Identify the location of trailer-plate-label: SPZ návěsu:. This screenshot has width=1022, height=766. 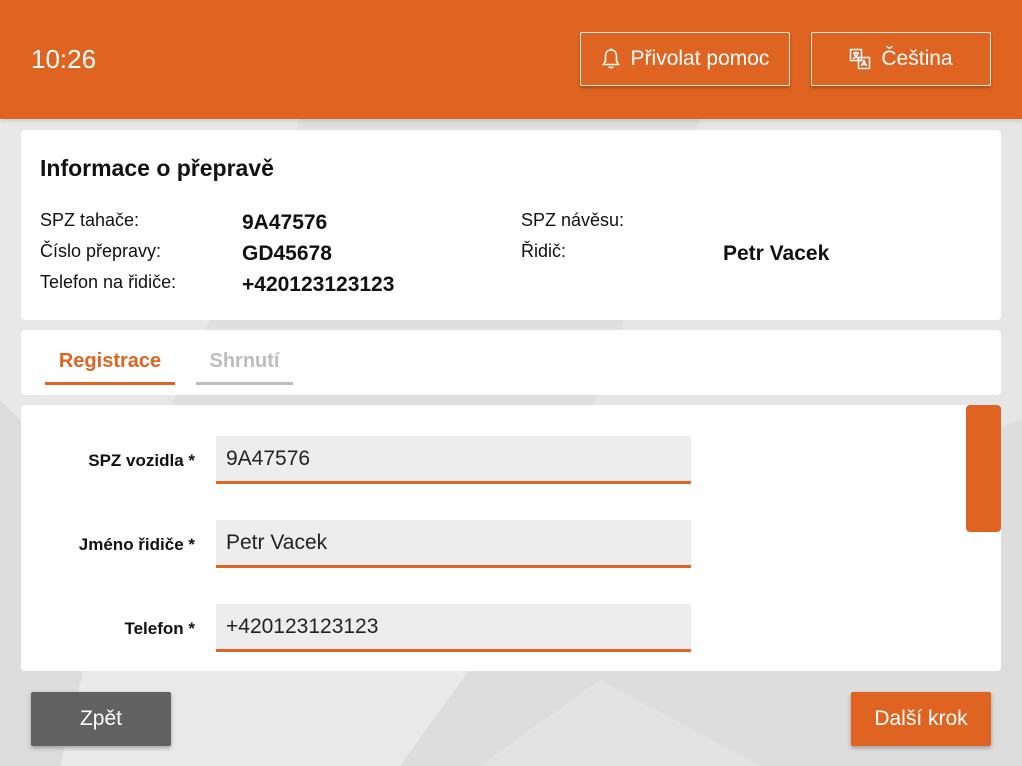
(573, 220).